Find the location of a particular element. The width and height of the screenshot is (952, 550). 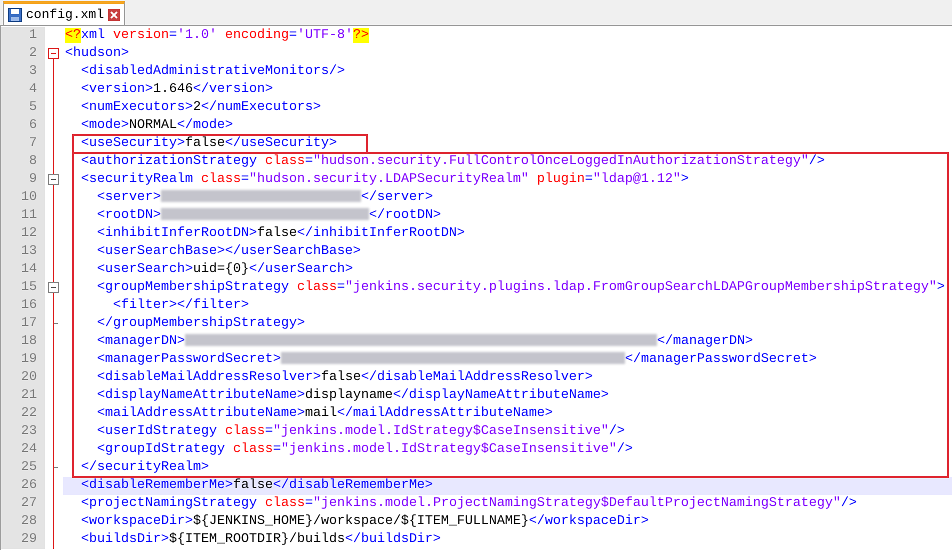

code-token: </numExecutors> is located at coordinates (260, 107).